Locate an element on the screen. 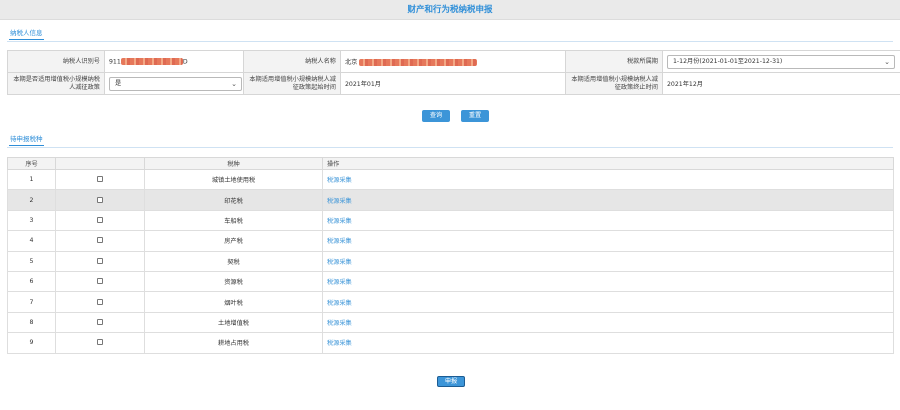 Image resolution: width=900 pixels, height=410 pixels. row-seq: 2 is located at coordinates (31, 200).